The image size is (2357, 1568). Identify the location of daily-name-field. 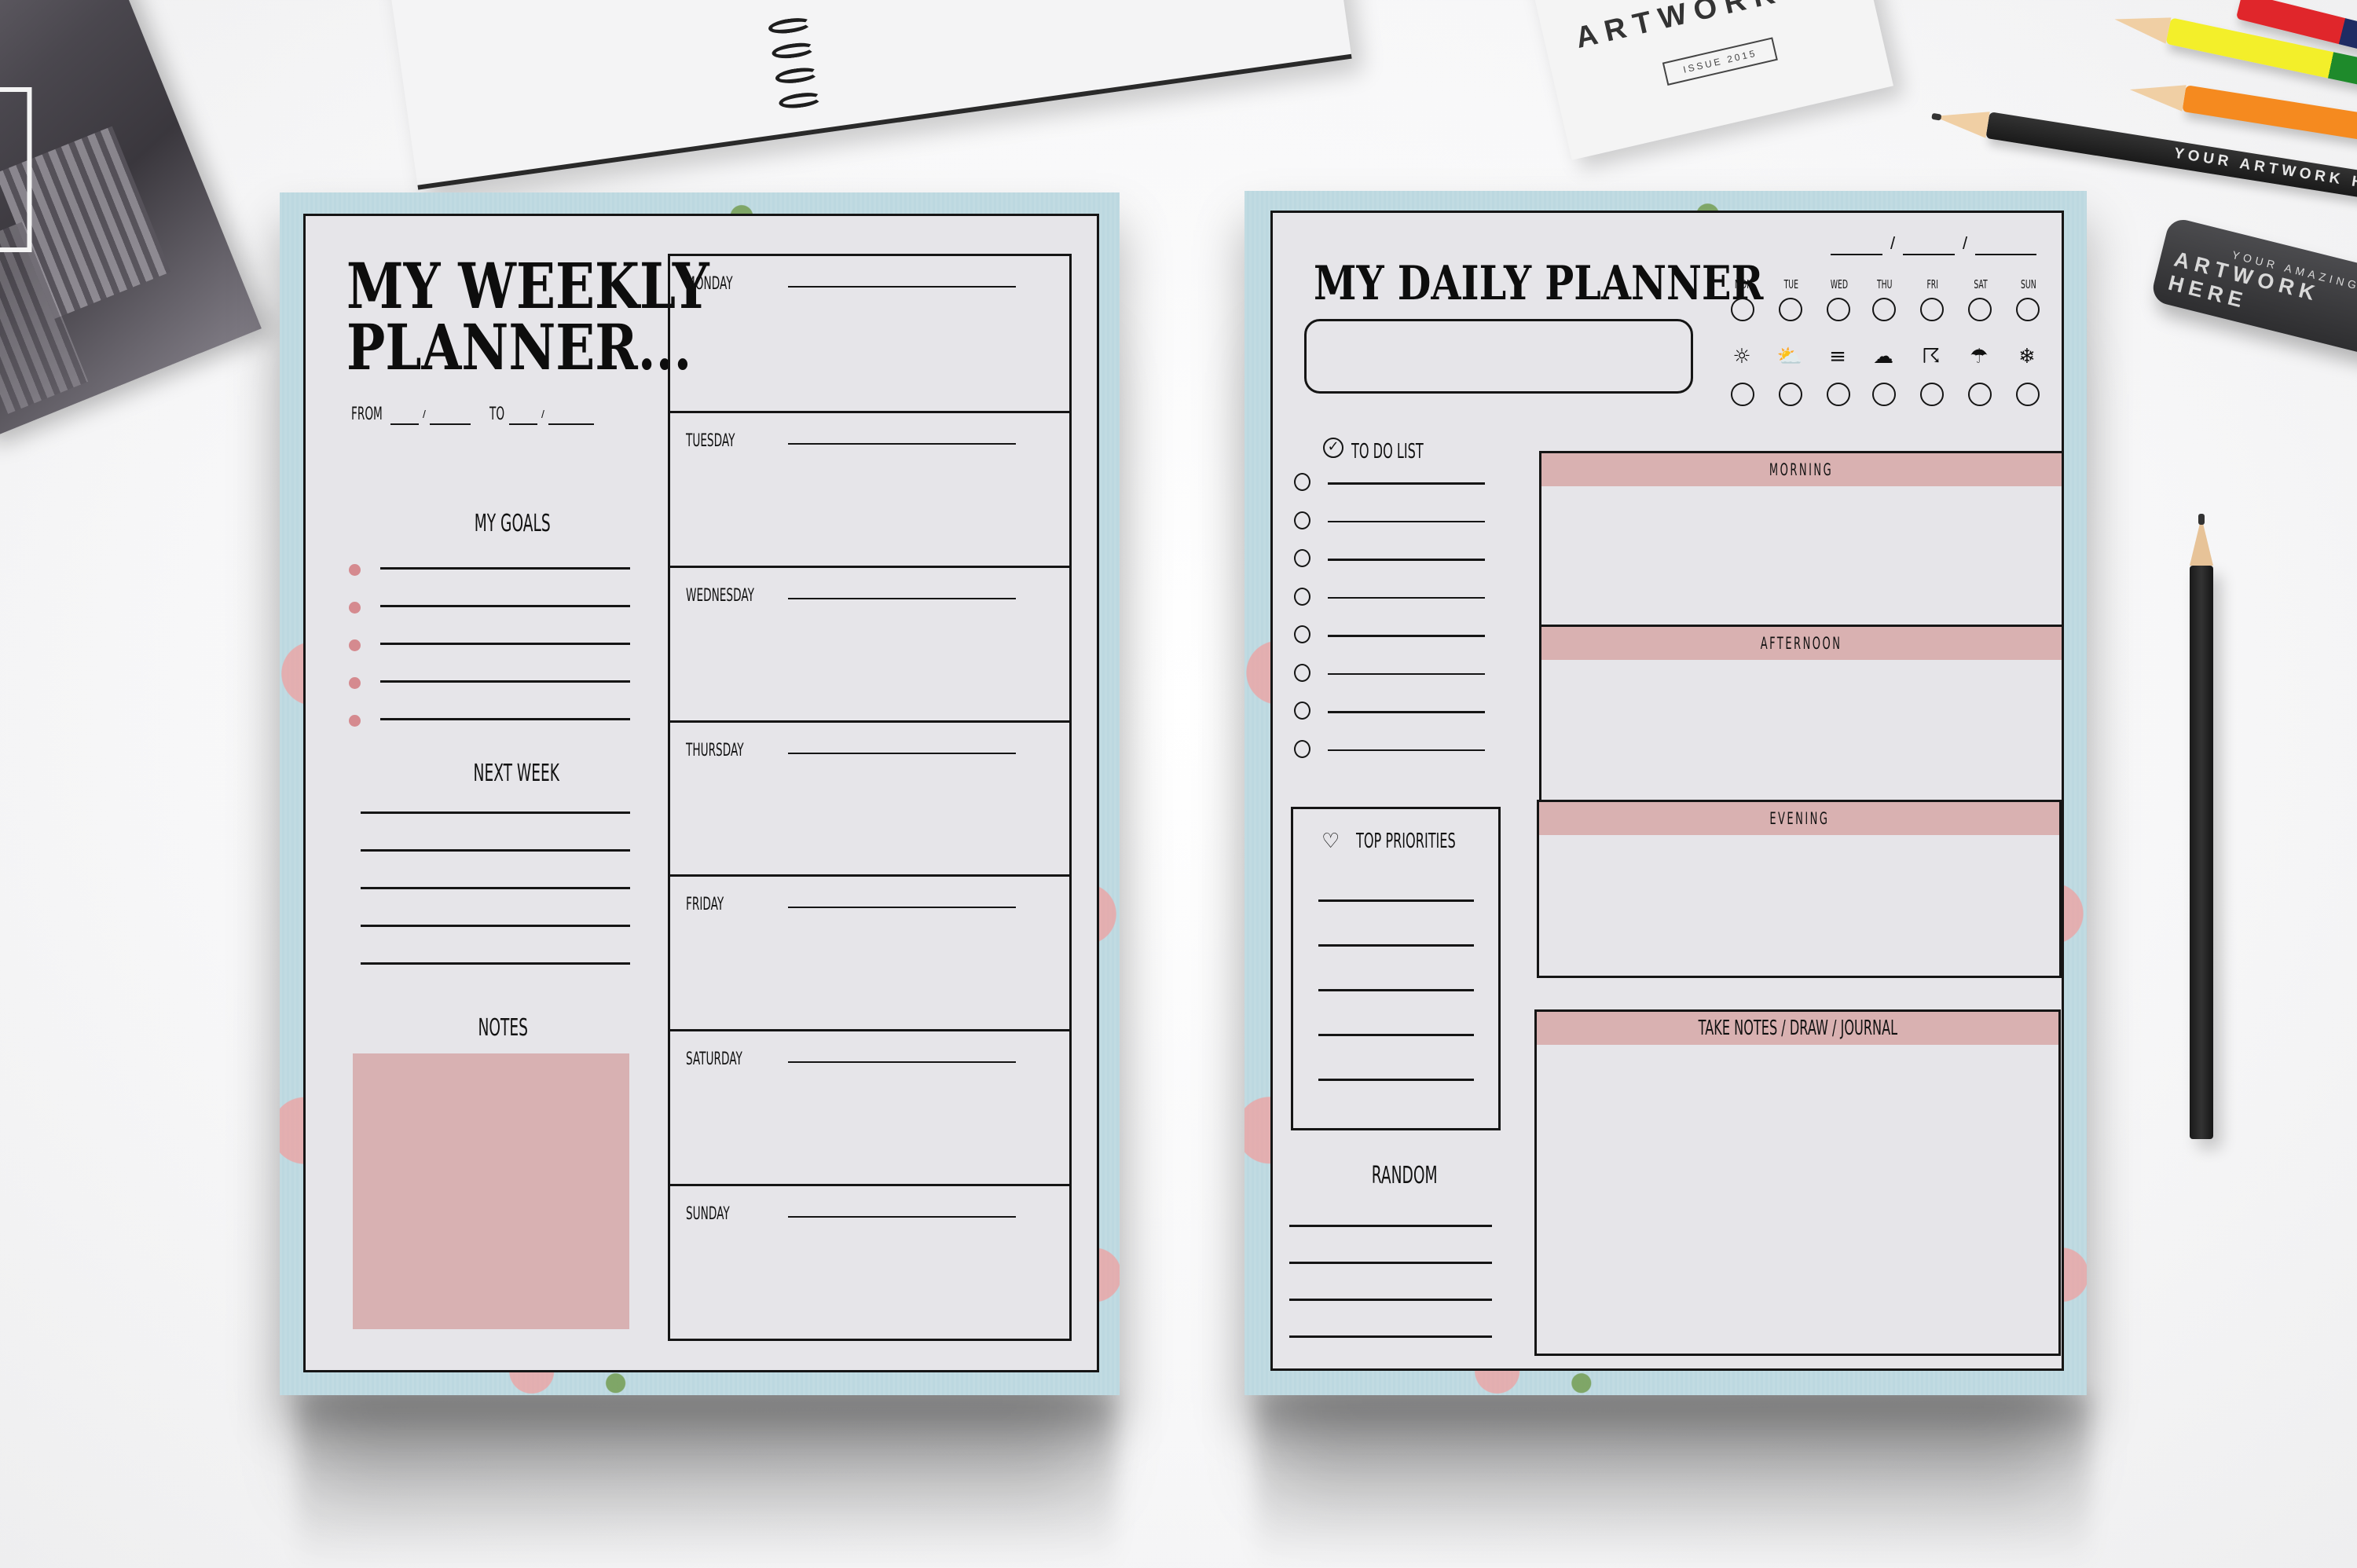
(1498, 356).